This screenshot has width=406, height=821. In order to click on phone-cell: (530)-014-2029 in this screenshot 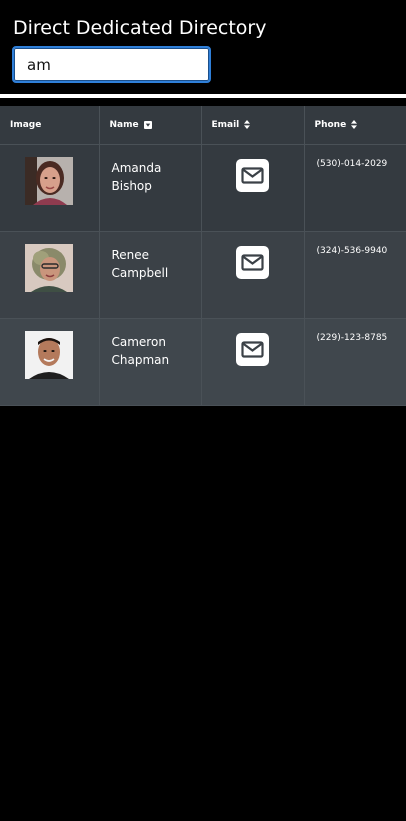, I will do `click(355, 188)`.